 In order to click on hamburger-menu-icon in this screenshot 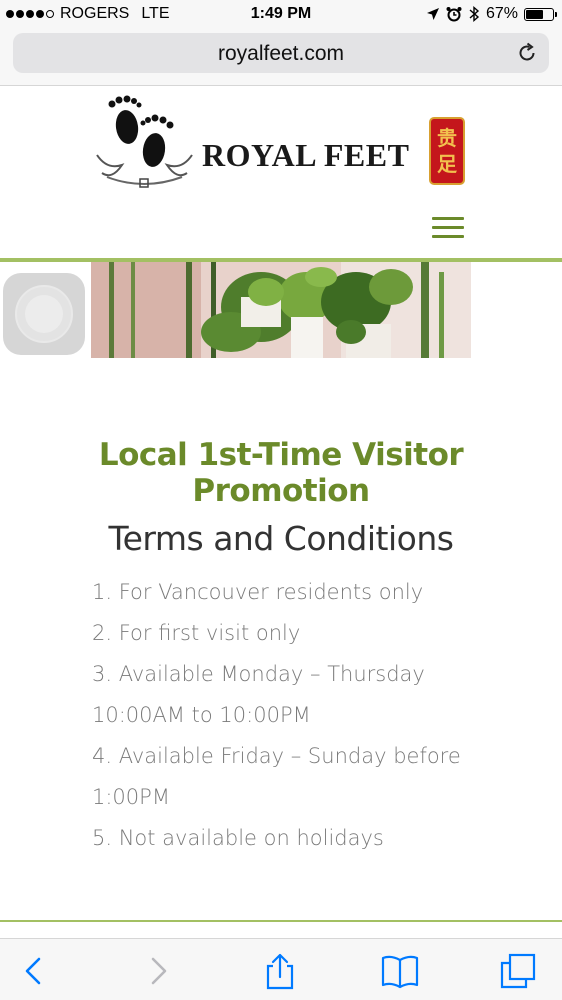, I will do `click(448, 230)`.